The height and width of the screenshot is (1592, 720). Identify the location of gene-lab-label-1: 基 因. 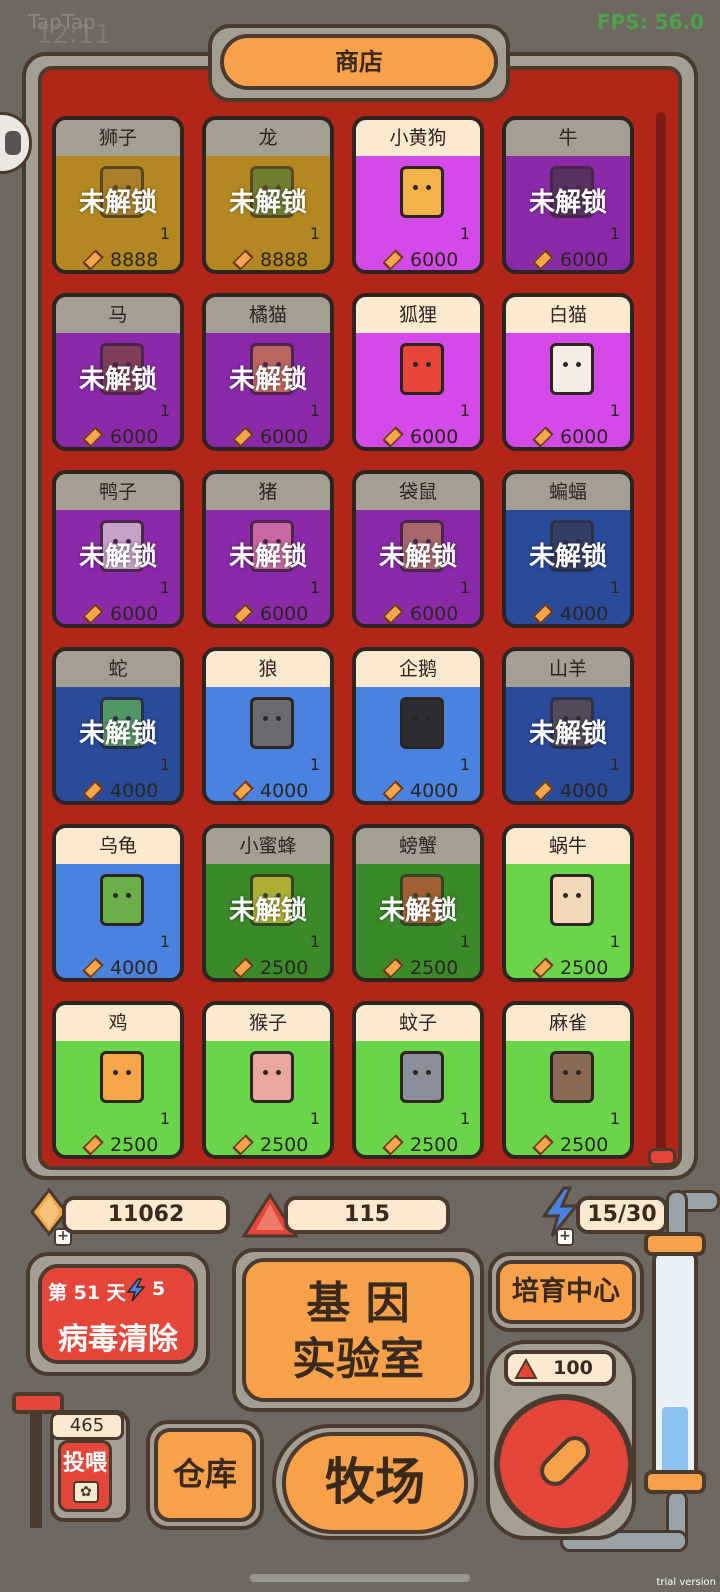
(358, 1303).